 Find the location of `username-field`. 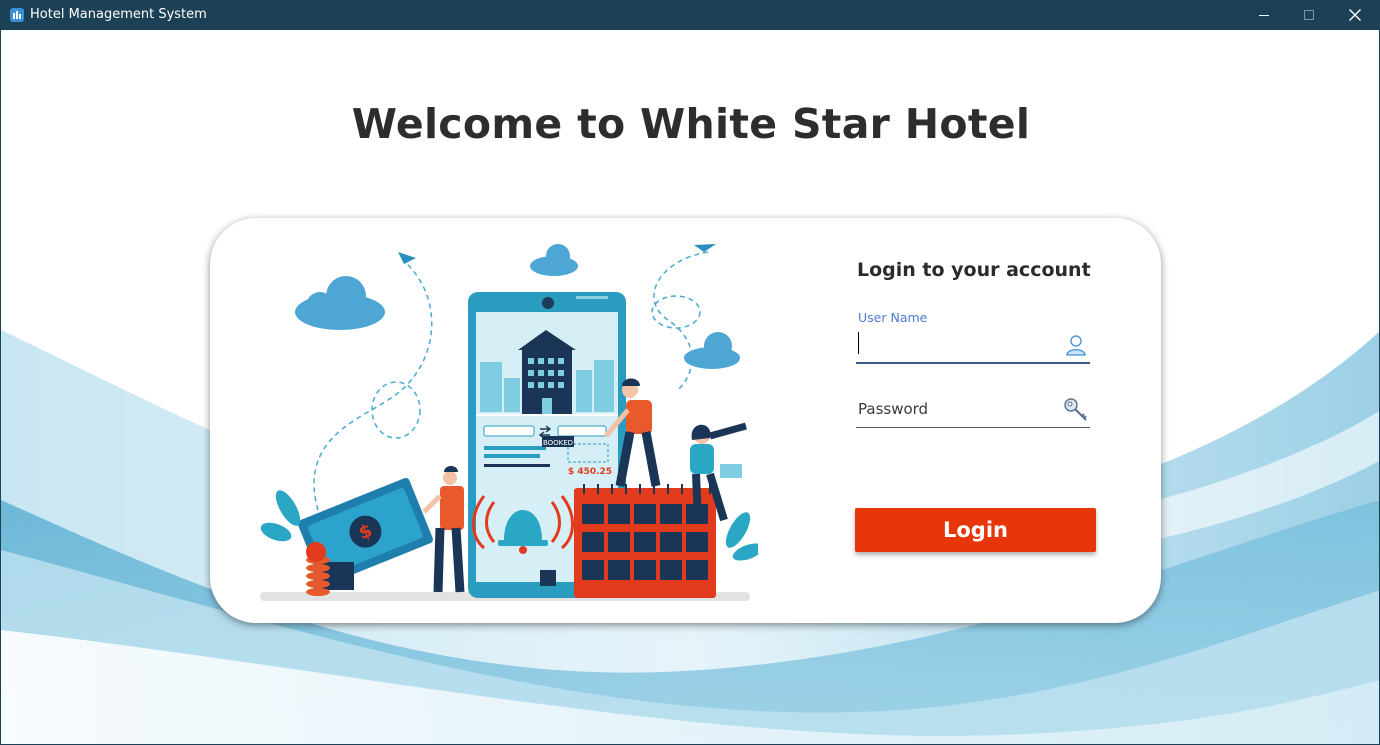

username-field is located at coordinates (973, 345).